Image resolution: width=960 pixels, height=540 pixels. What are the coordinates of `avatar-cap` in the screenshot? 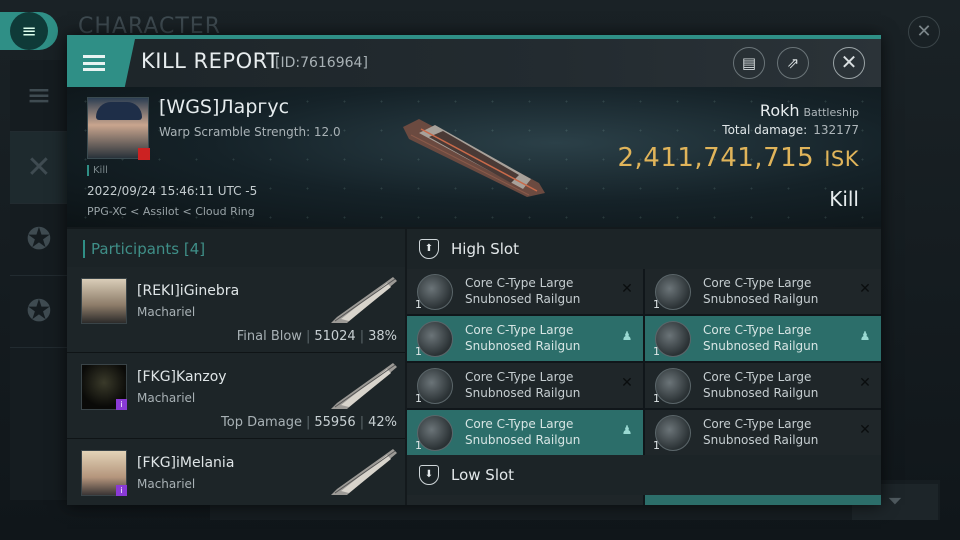 It's located at (119, 111).